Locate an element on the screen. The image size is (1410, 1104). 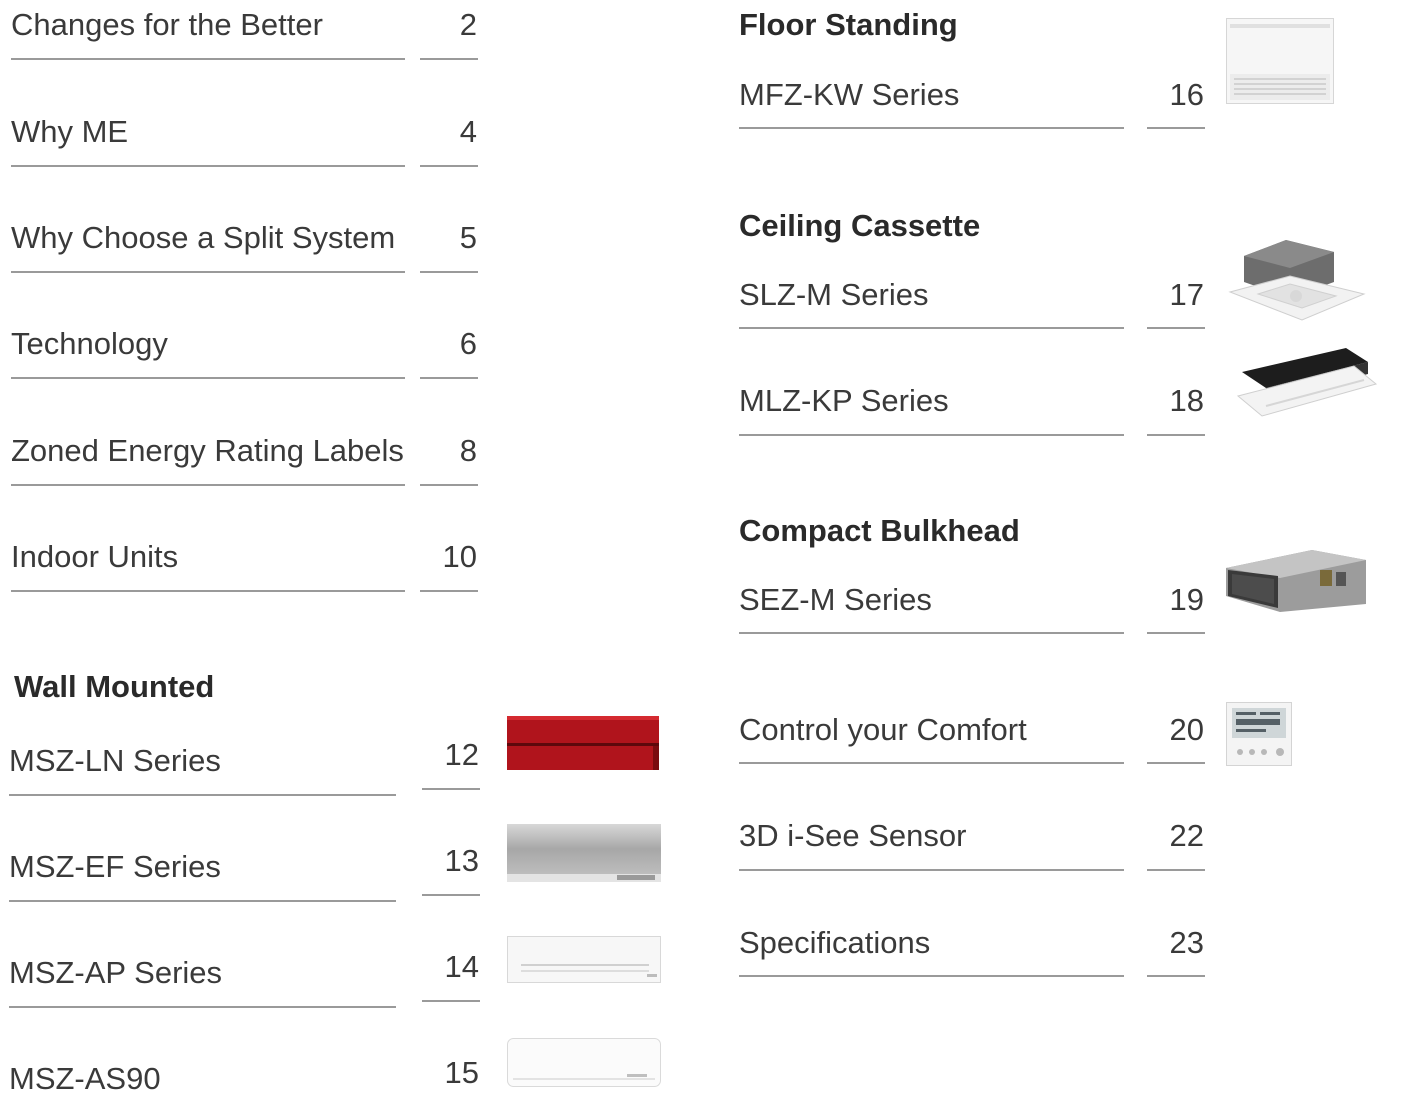
toc-entry-label: MSZ-AP Series is located at coordinates (115, 973).